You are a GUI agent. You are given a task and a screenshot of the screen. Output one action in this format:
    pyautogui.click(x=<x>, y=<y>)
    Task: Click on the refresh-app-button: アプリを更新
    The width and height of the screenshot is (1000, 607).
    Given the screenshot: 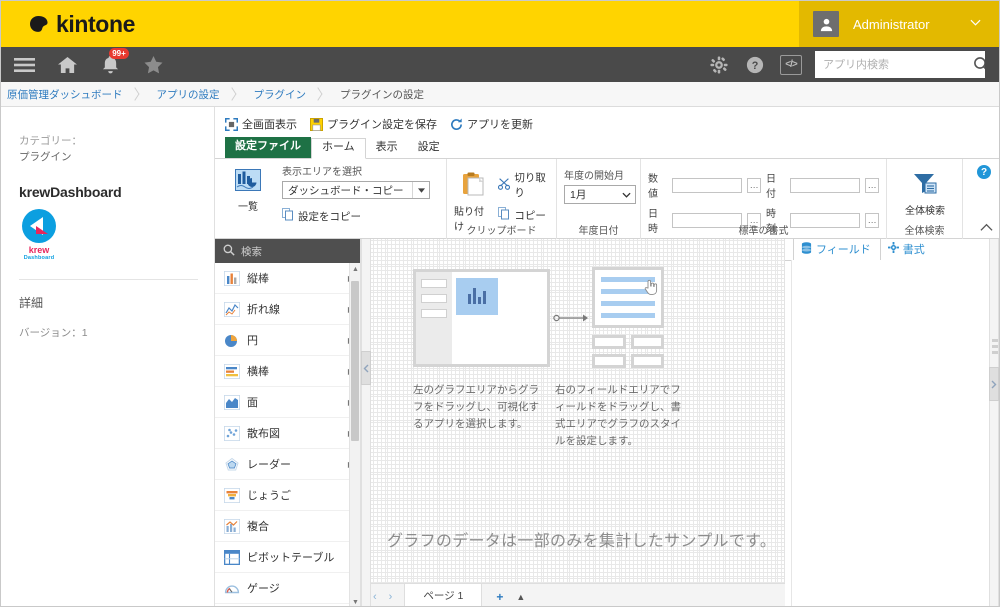 What is the action you would take?
    pyautogui.click(x=491, y=124)
    